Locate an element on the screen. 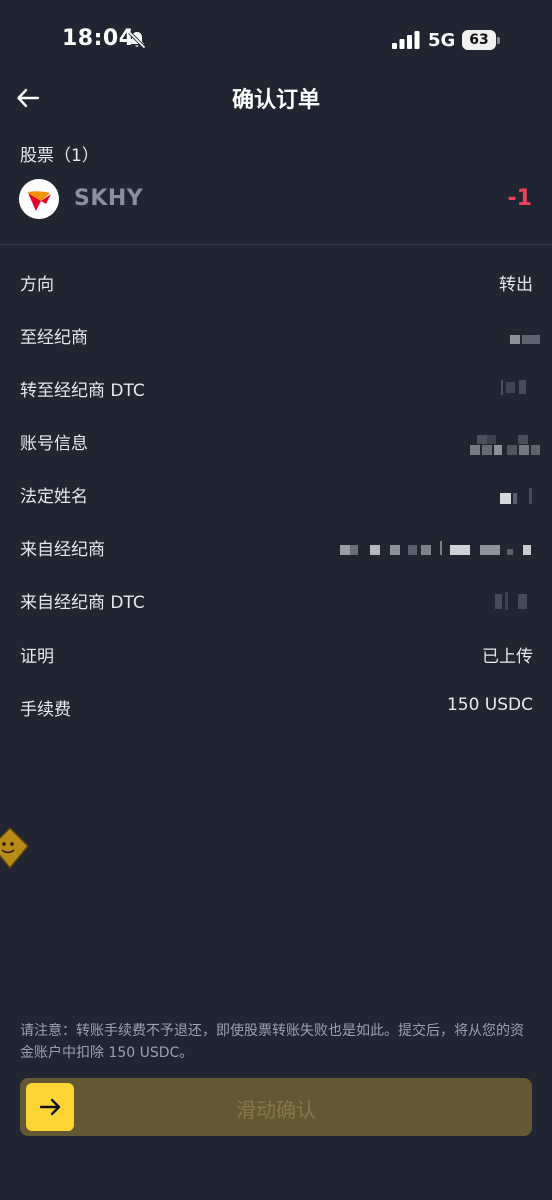 This screenshot has height=1200, width=552. detail-row-direction: 方向 转出 is located at coordinates (276, 282).